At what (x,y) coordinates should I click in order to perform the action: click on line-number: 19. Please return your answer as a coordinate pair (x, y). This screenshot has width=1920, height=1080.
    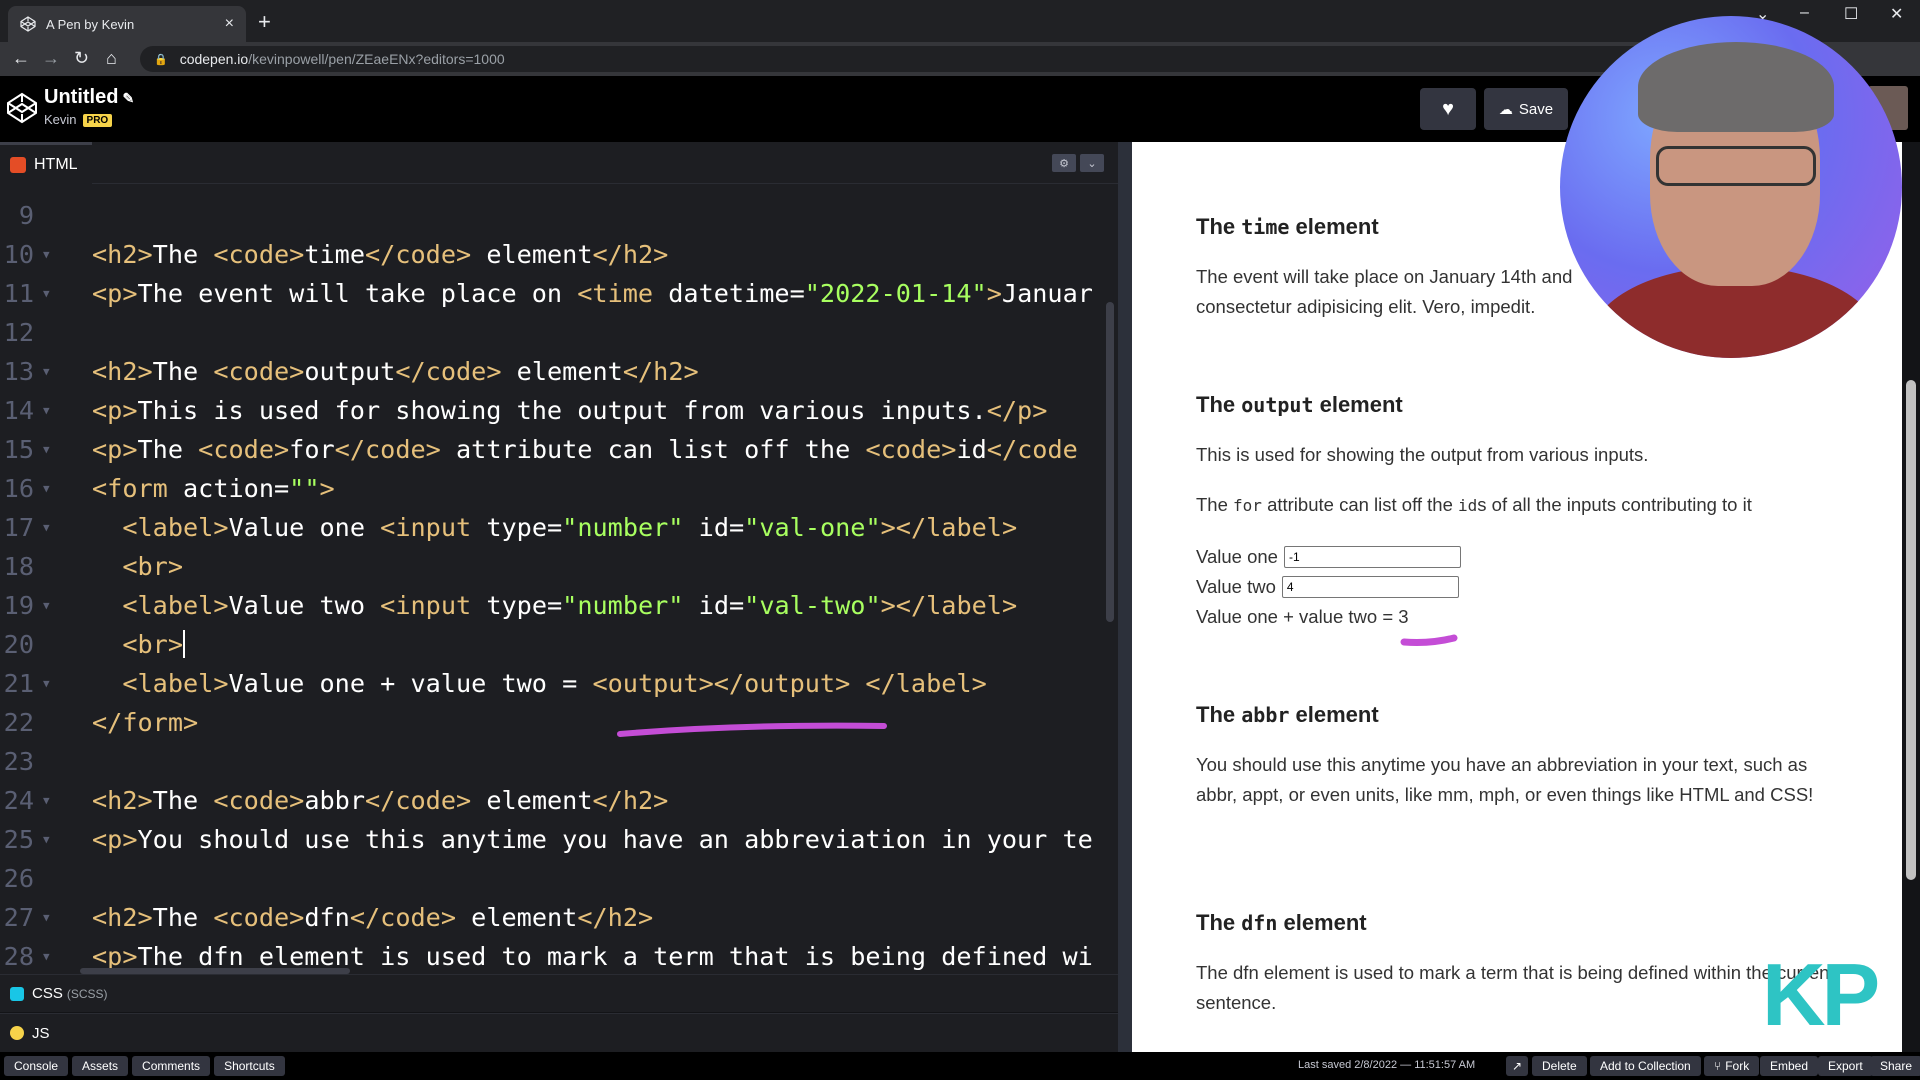
    Looking at the image, I should click on (18, 605).